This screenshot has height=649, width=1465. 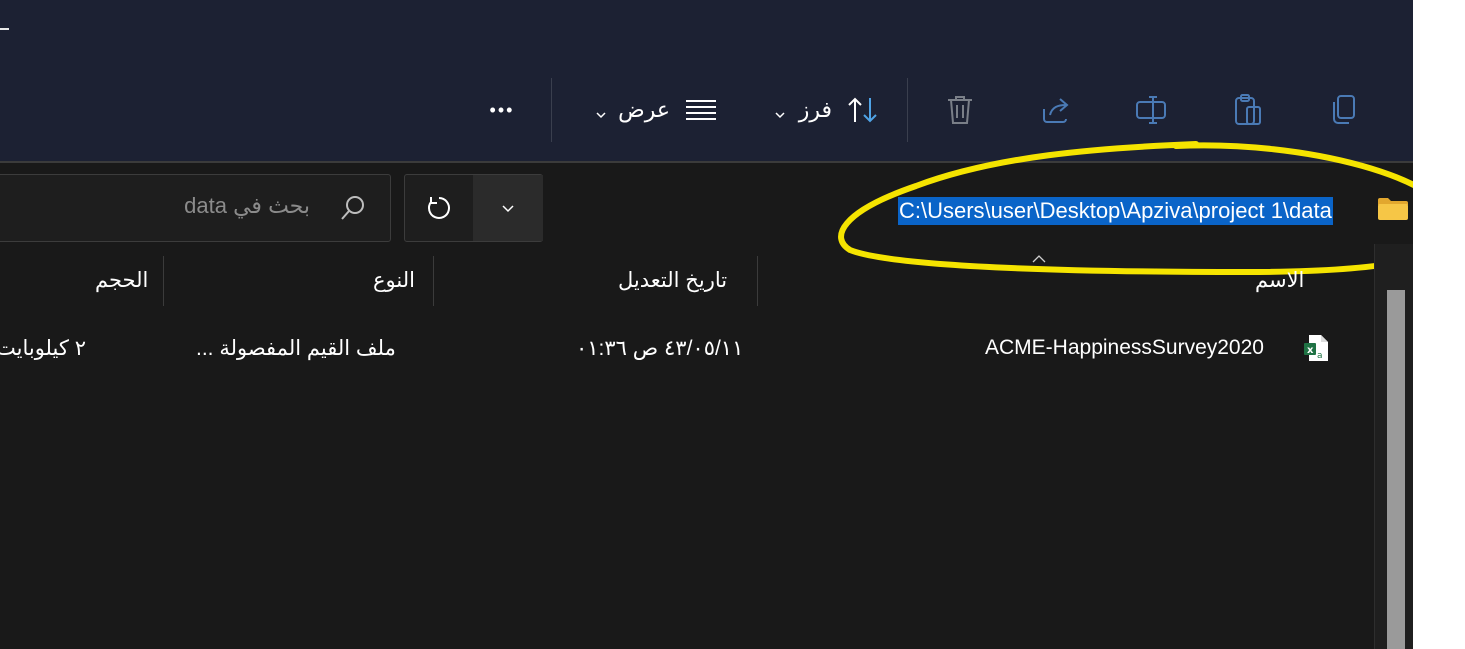 I want to click on vertical-scrollbar, so click(x=1393, y=446).